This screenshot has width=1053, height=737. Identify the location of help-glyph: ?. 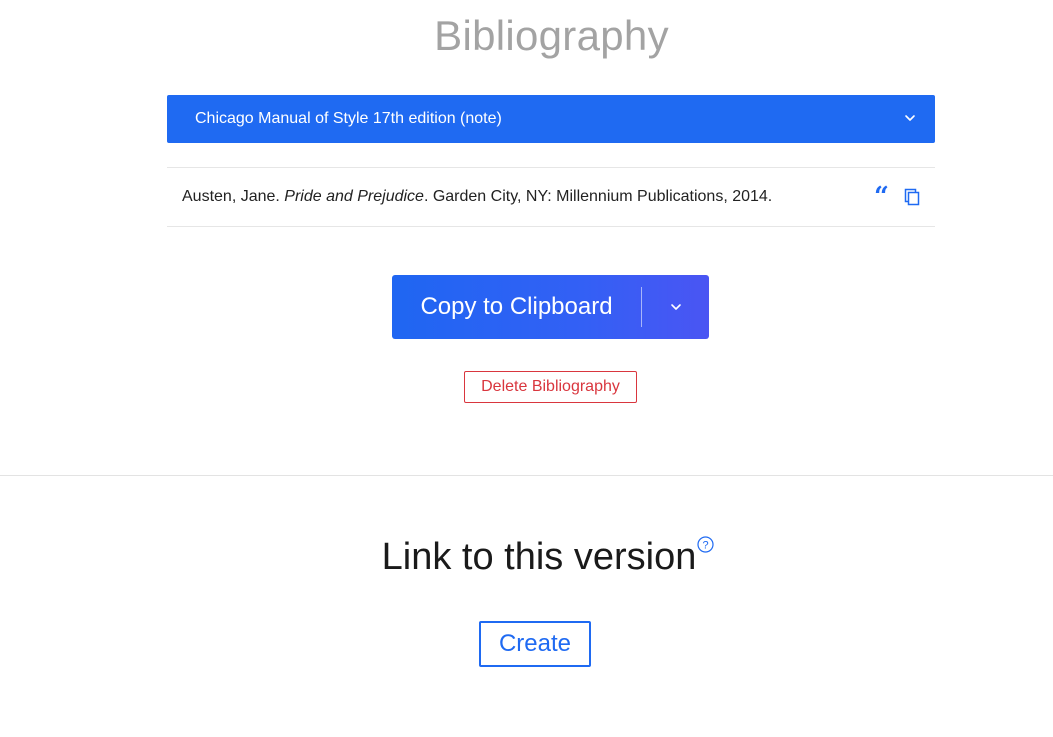
(705, 546).